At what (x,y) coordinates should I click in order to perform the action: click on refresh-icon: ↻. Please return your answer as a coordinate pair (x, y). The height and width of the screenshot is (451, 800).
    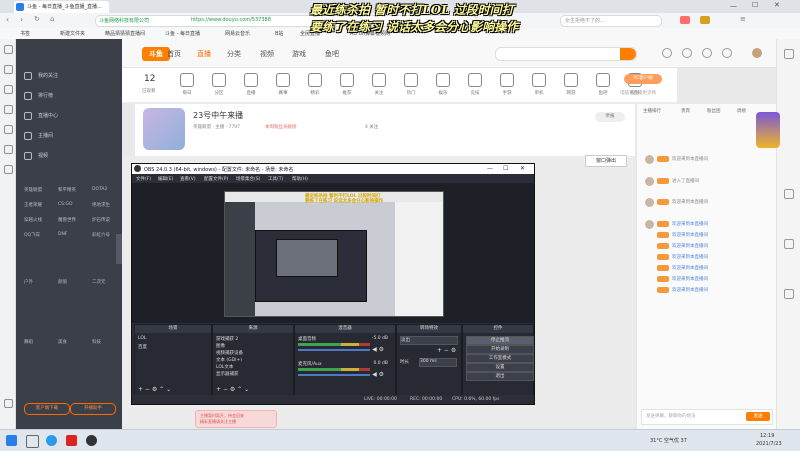
    Looking at the image, I should click on (37, 19).